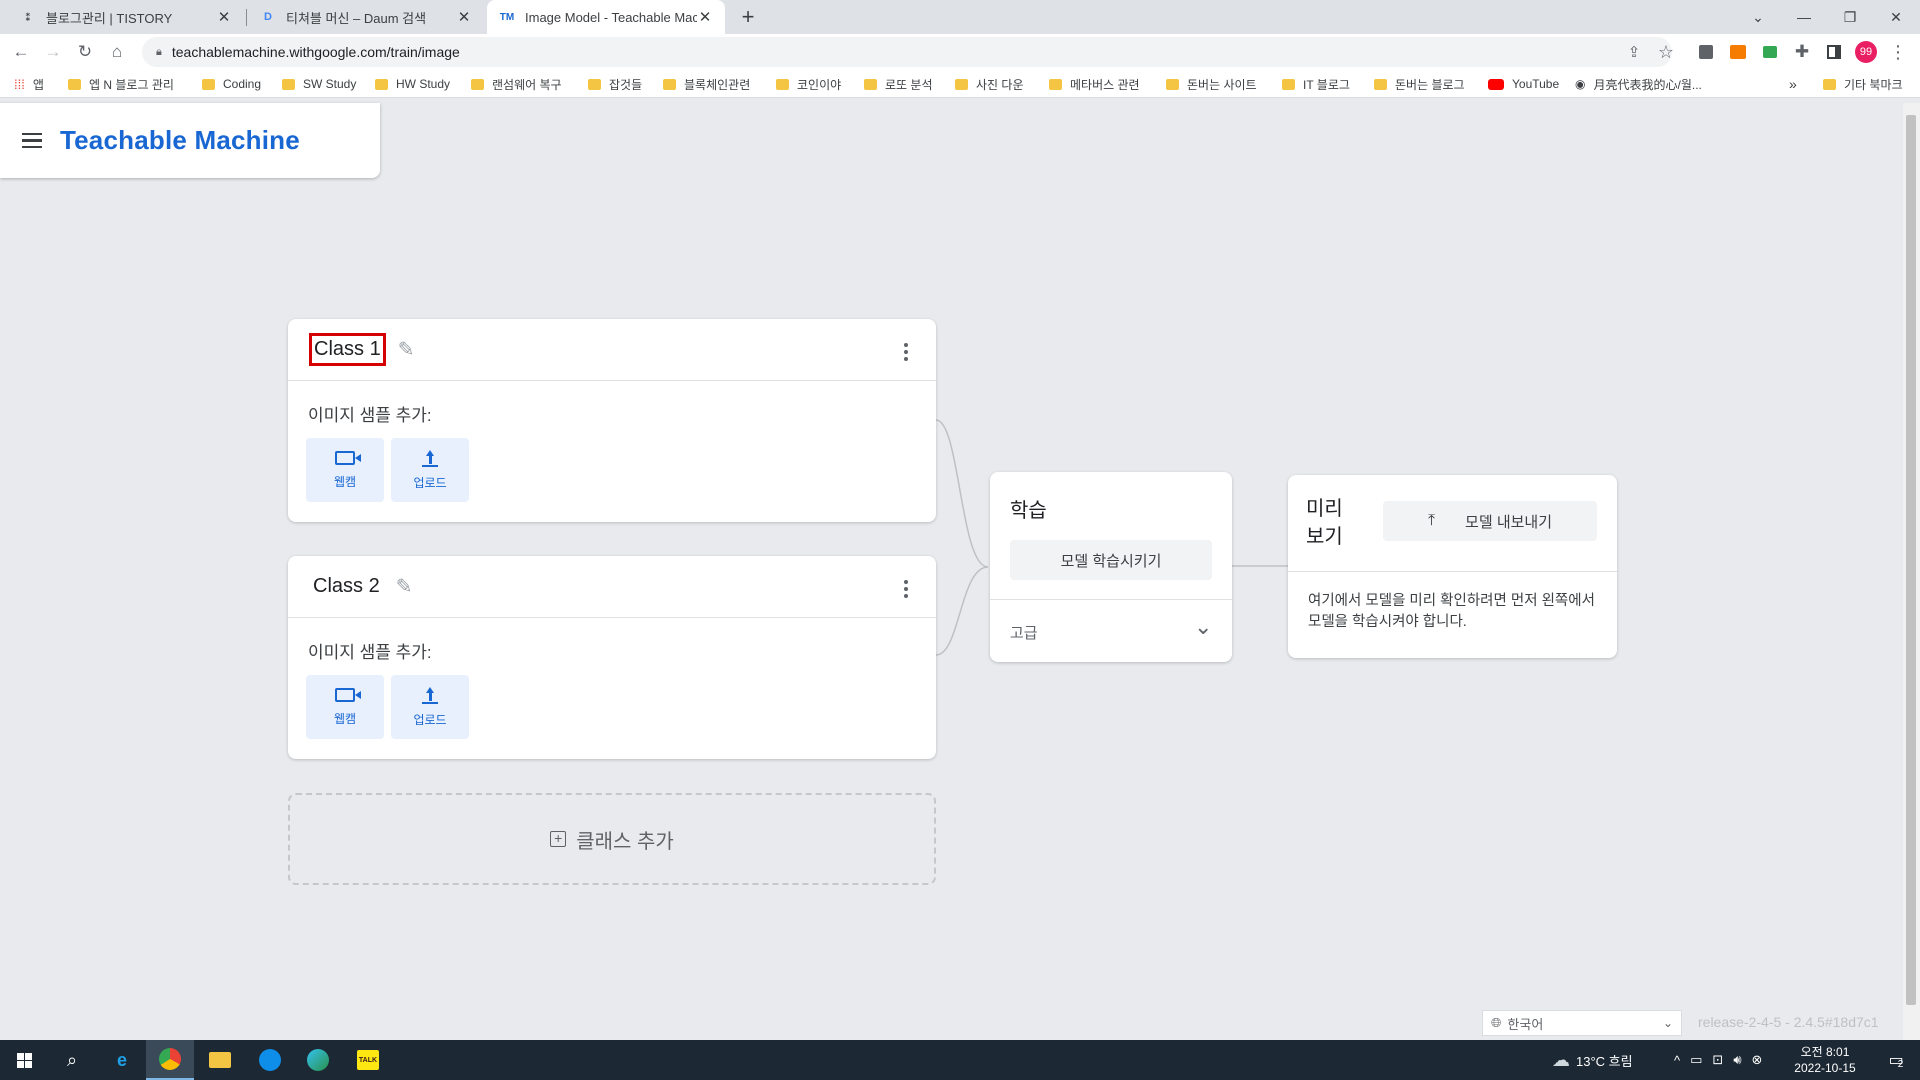 Image resolution: width=1920 pixels, height=1080 pixels. I want to click on globe-icon: 🌐︎, so click(1496, 1022).